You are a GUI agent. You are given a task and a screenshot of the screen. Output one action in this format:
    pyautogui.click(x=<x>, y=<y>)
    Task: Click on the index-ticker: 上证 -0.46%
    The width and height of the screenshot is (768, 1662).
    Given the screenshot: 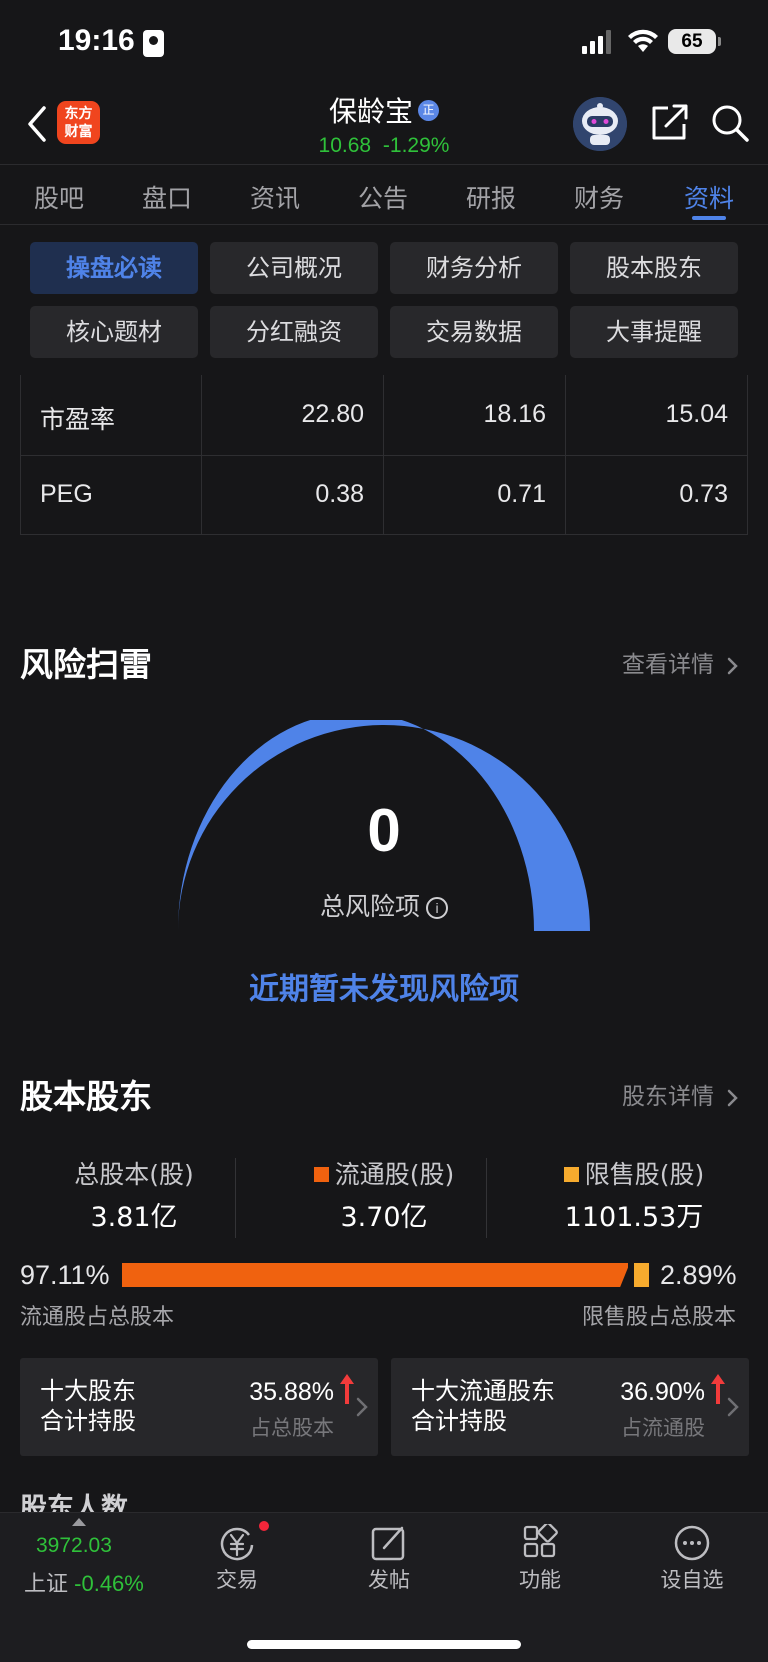 What is the action you would take?
    pyautogui.click(x=84, y=1582)
    